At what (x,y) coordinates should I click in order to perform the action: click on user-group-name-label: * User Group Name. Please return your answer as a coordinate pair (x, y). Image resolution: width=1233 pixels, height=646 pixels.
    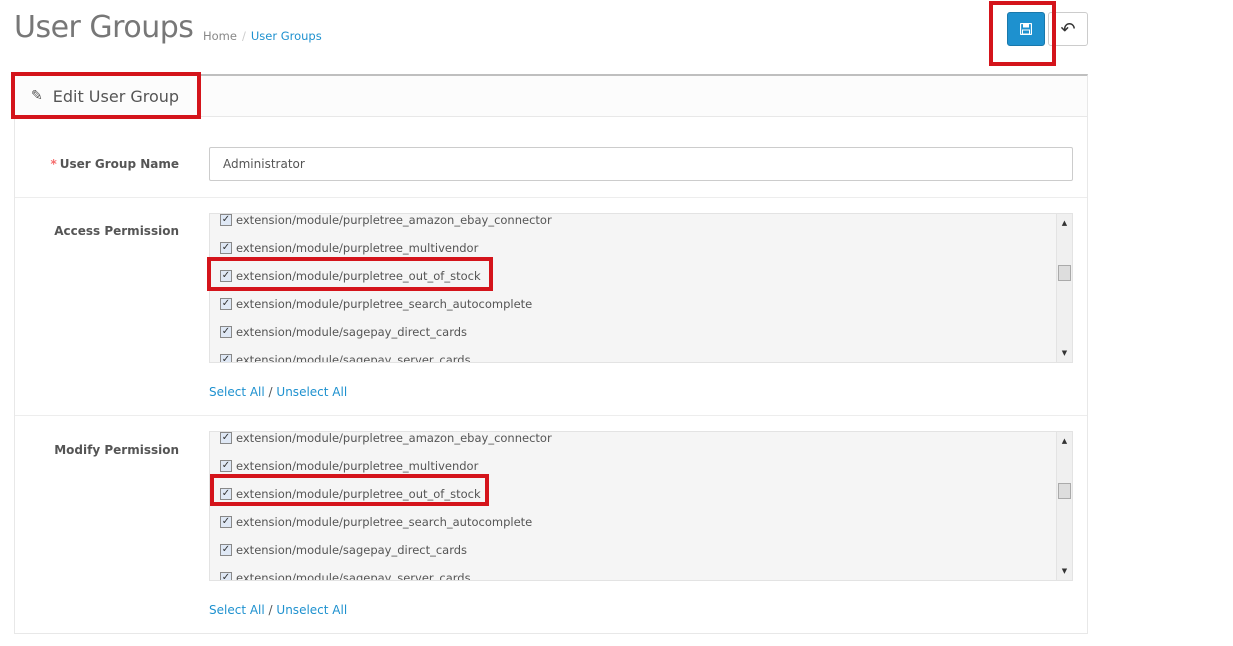
    Looking at the image, I should click on (114, 164).